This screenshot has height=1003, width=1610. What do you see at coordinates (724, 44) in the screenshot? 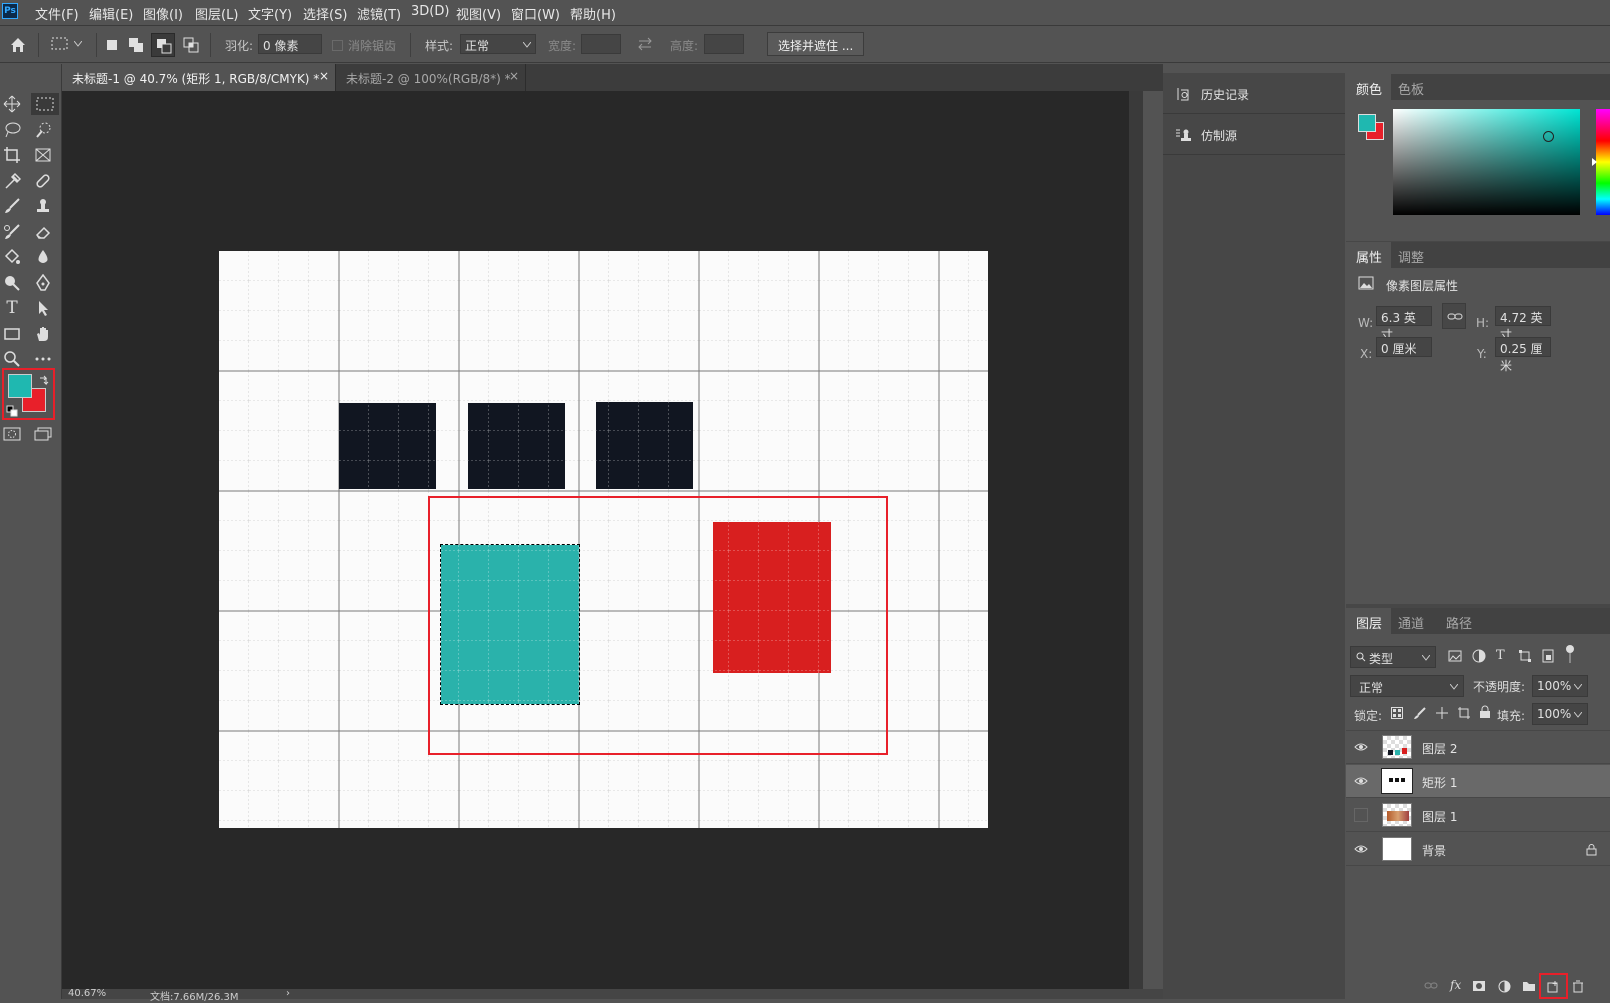
I see `height-input` at bounding box center [724, 44].